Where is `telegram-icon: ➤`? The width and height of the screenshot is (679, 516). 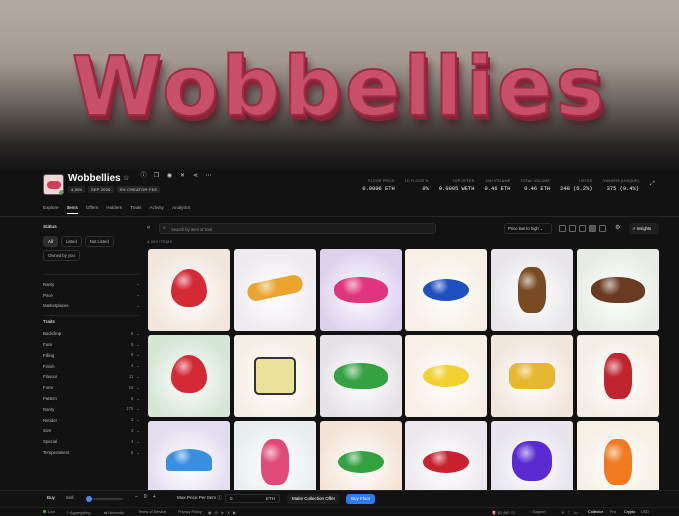
telegram-icon: ➤ is located at coordinates (222, 512).